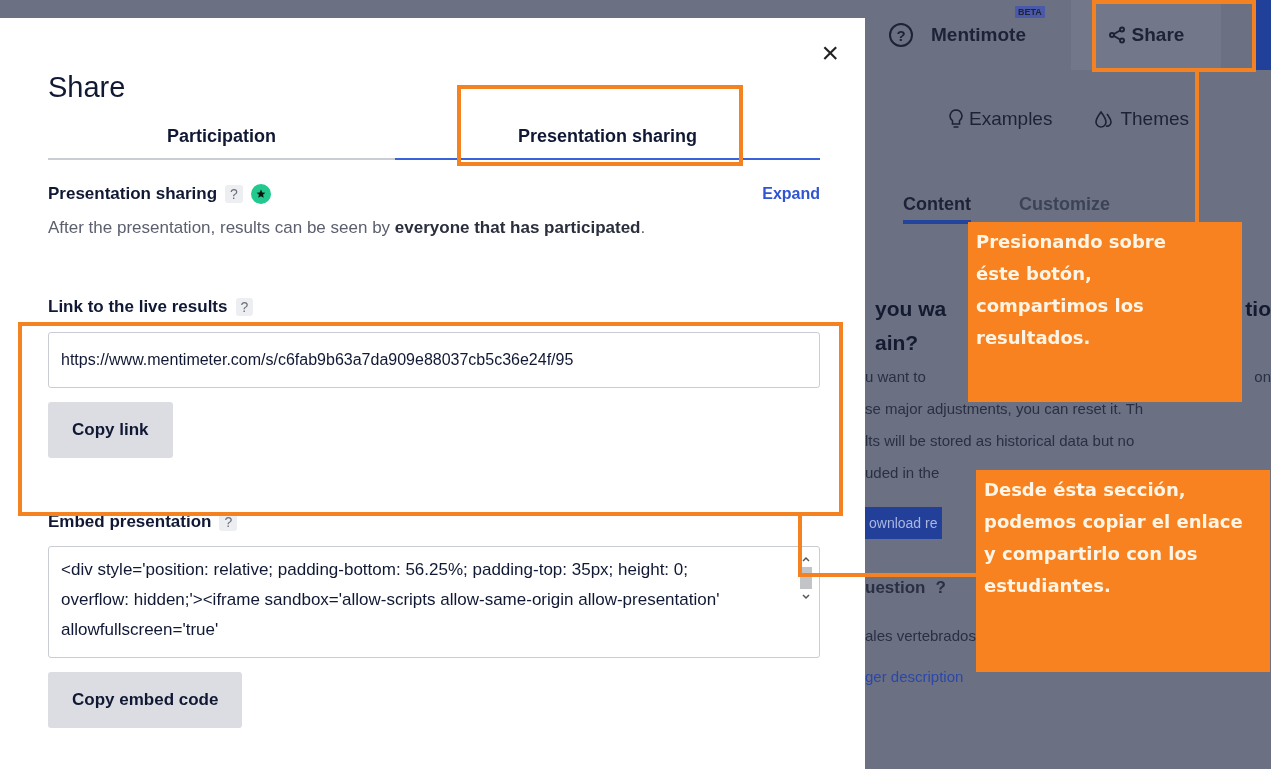 Image resolution: width=1271 pixels, height=769 pixels. Describe the element at coordinates (920, 635) in the screenshot. I see `text-fragment: ales vertebrados` at that location.